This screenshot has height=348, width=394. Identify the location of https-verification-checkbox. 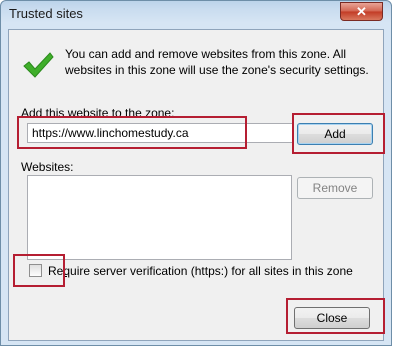
(35, 270).